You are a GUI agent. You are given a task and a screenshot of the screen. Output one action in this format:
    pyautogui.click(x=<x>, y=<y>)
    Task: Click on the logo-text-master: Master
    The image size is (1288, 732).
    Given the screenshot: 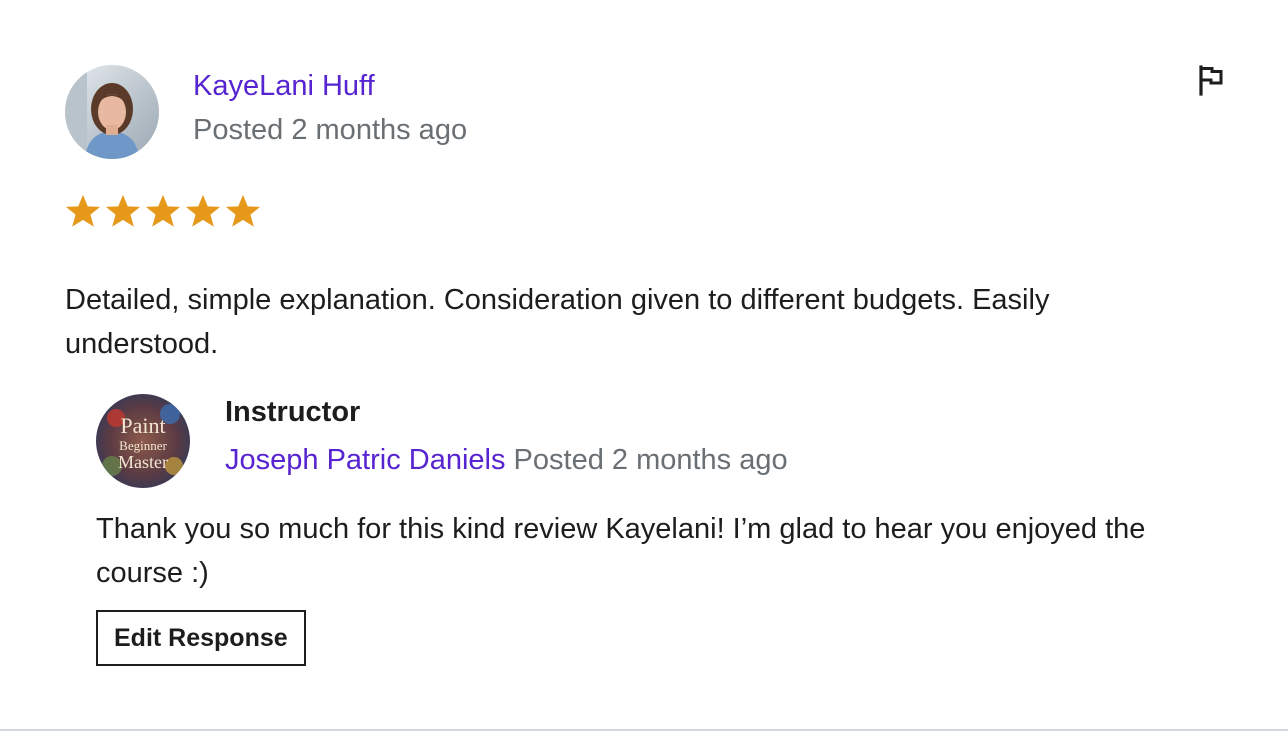 What is the action you would take?
    pyautogui.click(x=143, y=462)
    